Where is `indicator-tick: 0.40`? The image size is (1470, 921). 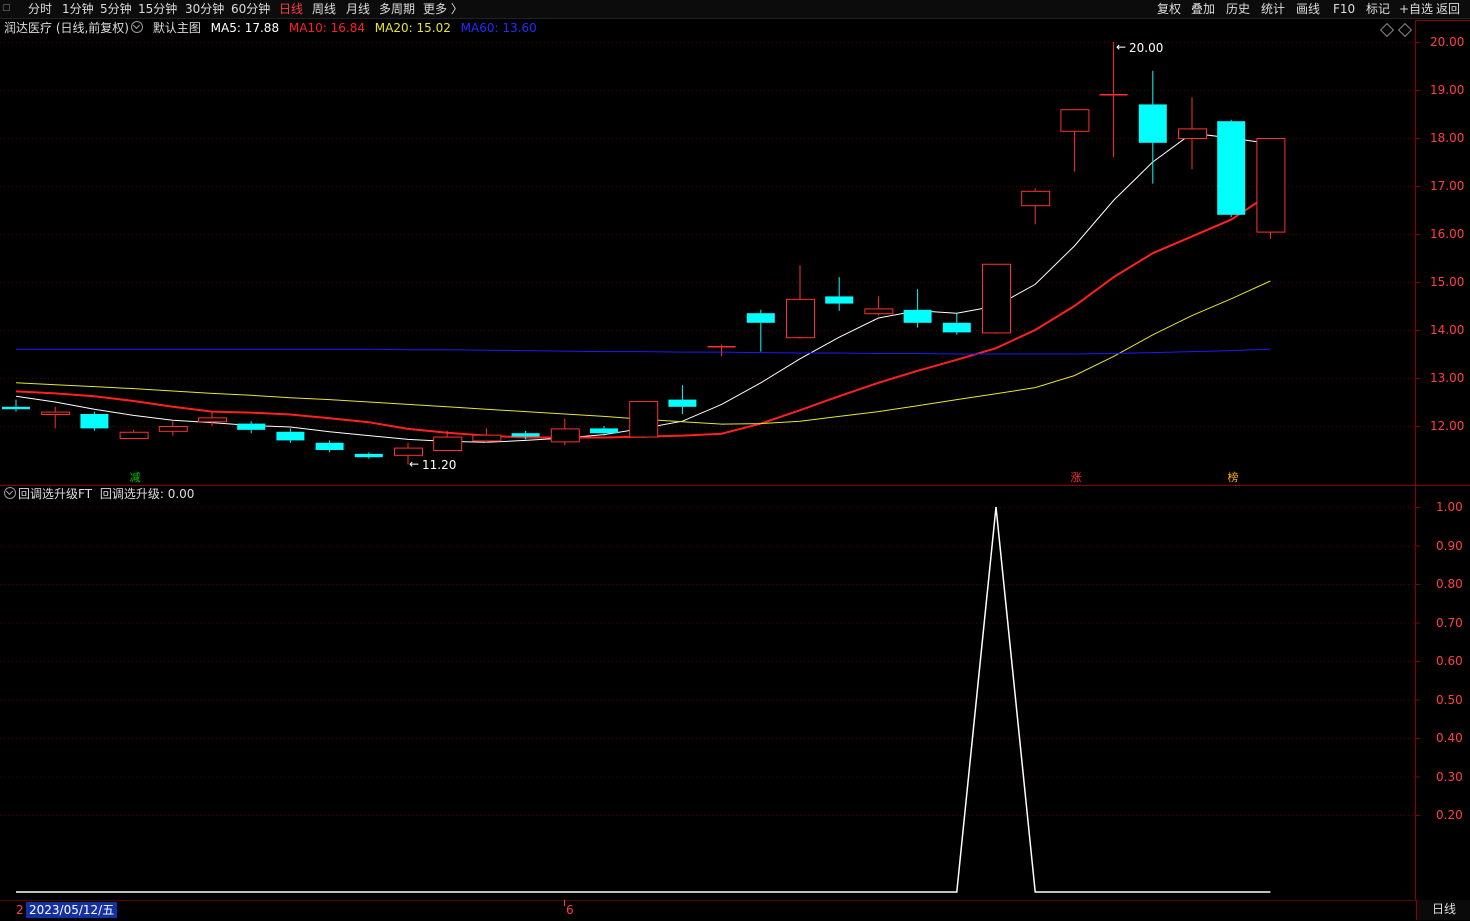
indicator-tick: 0.40 is located at coordinates (1449, 738).